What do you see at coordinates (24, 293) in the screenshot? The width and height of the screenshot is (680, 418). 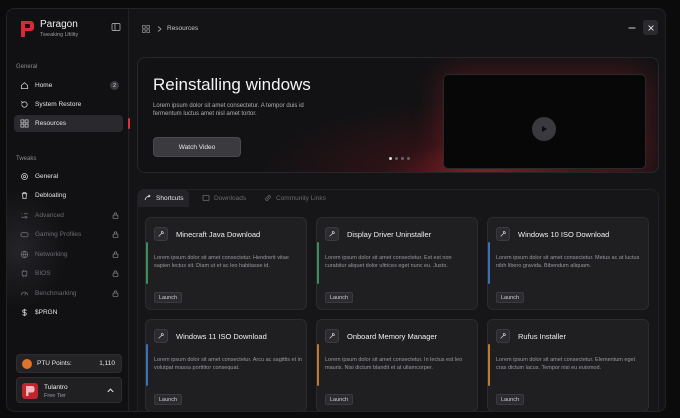 I see `gauge-icon` at bounding box center [24, 293].